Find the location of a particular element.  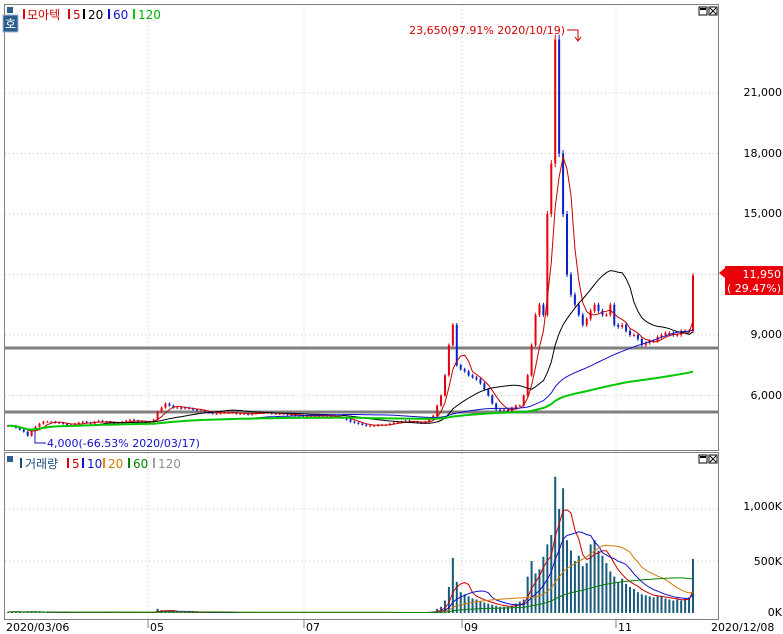

price-tick-label: 9,000 is located at coordinates (767, 334).